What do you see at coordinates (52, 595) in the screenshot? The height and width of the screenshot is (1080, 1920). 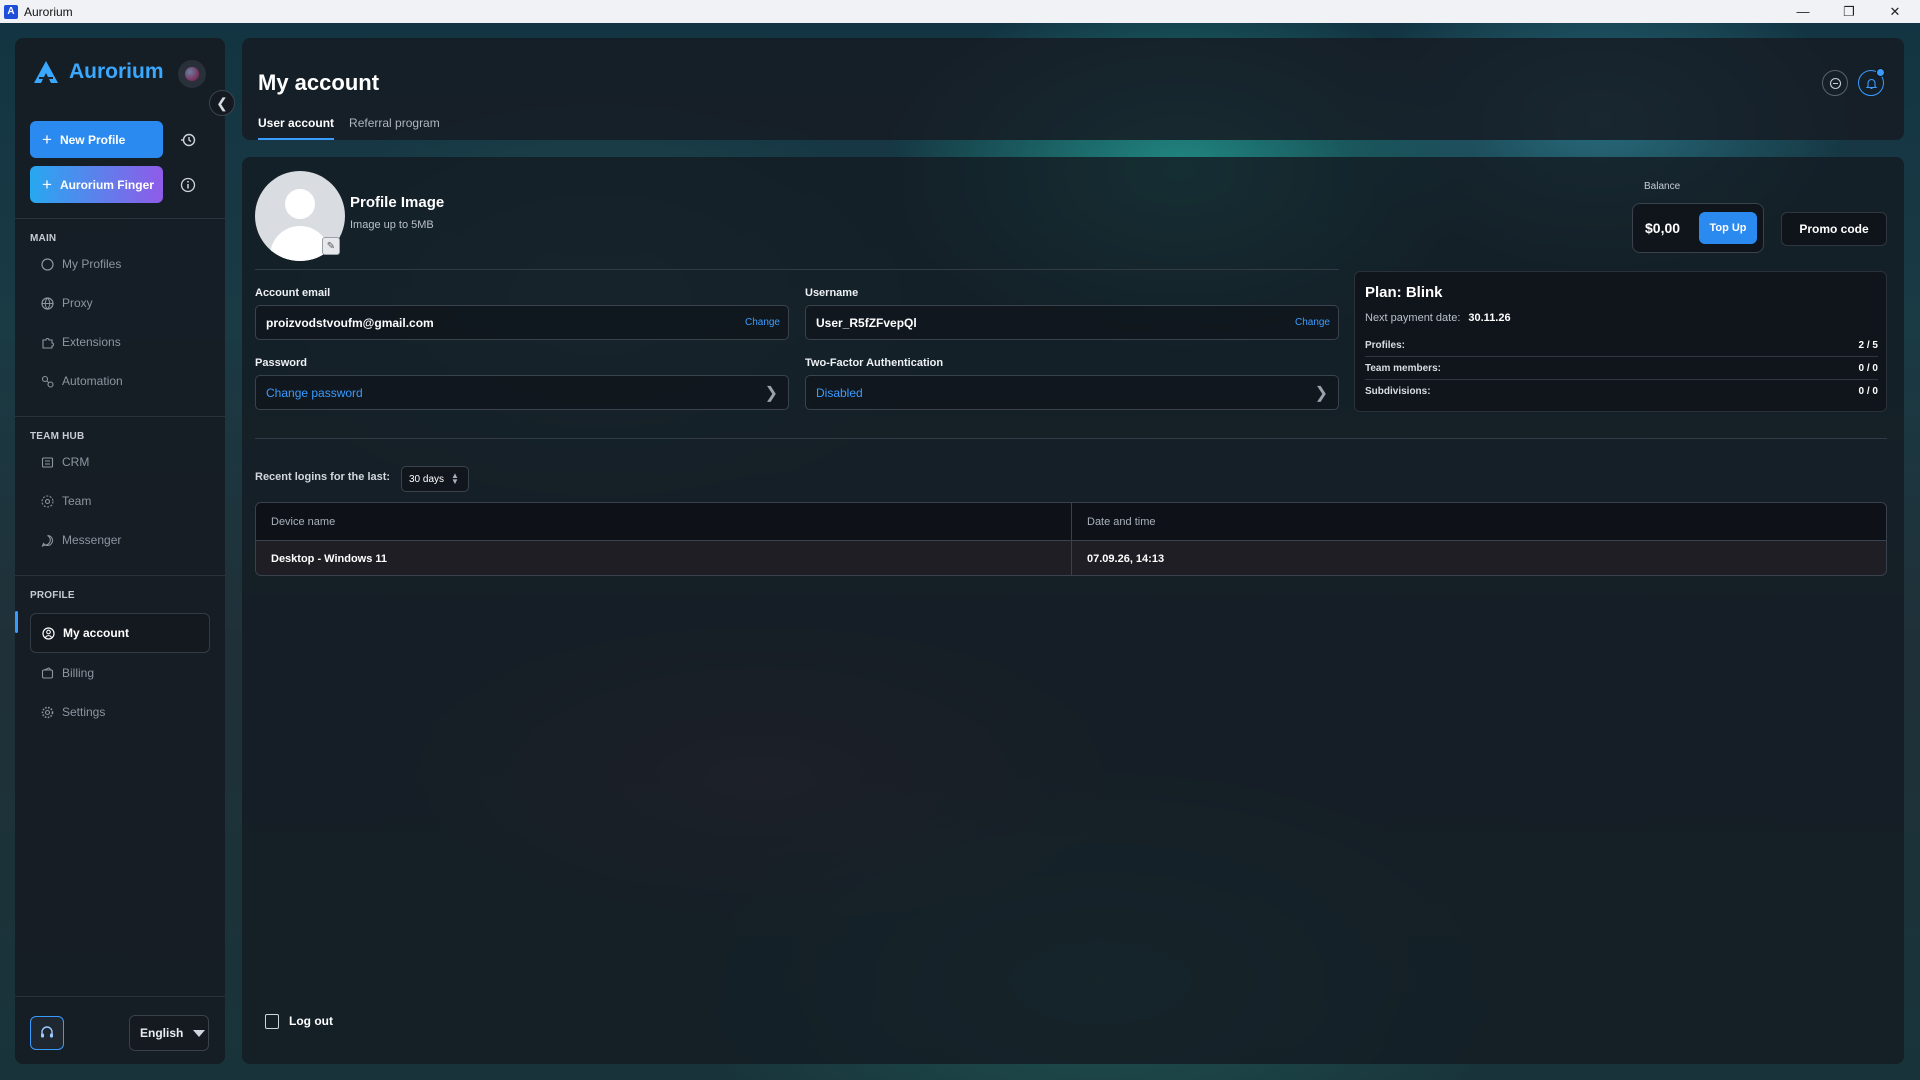 I see `section-profile: PROFILE` at bounding box center [52, 595].